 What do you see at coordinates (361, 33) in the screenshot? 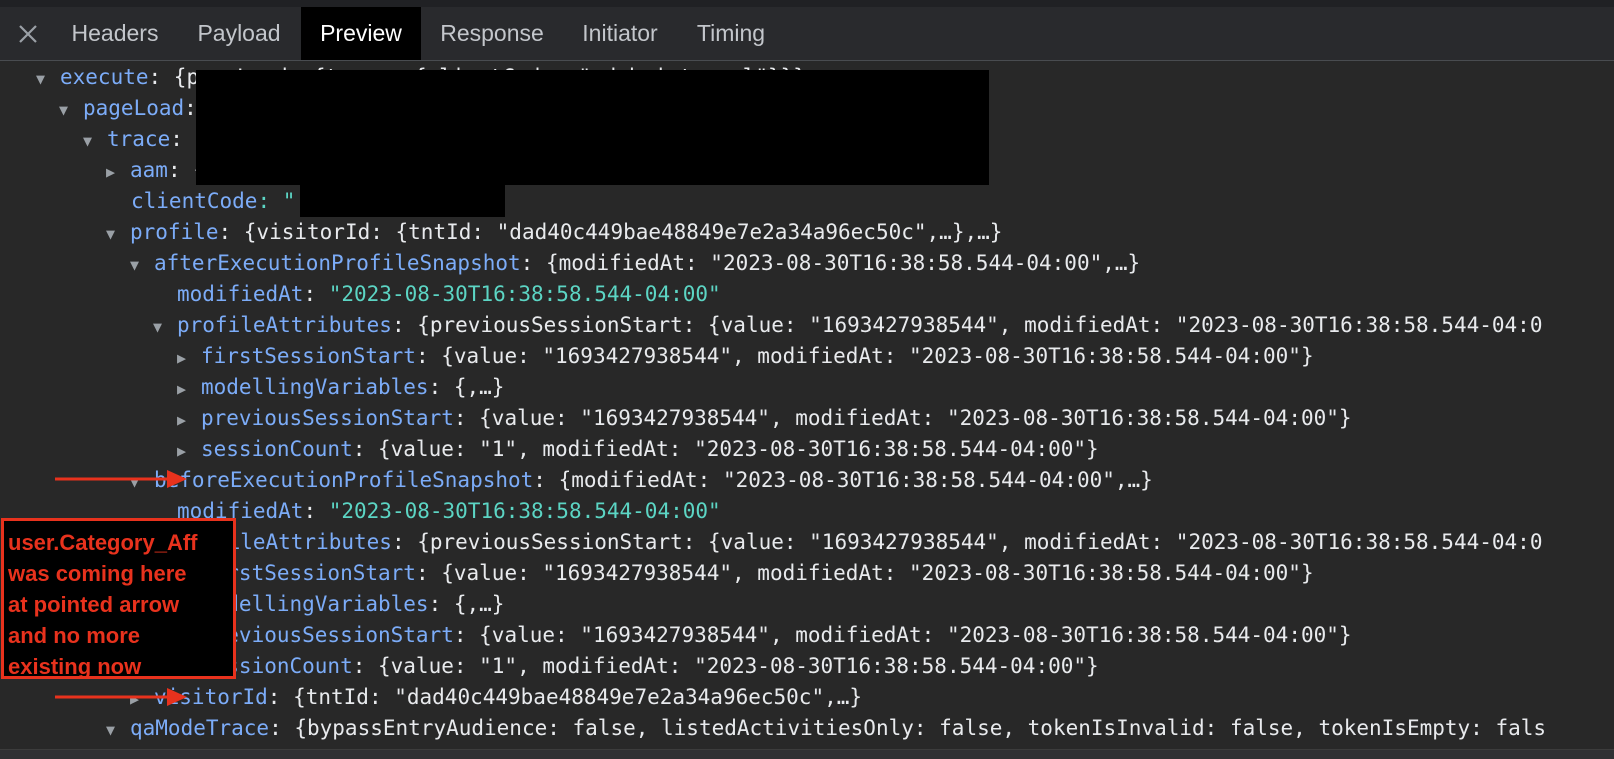
I see `tab-preview: Preview` at bounding box center [361, 33].